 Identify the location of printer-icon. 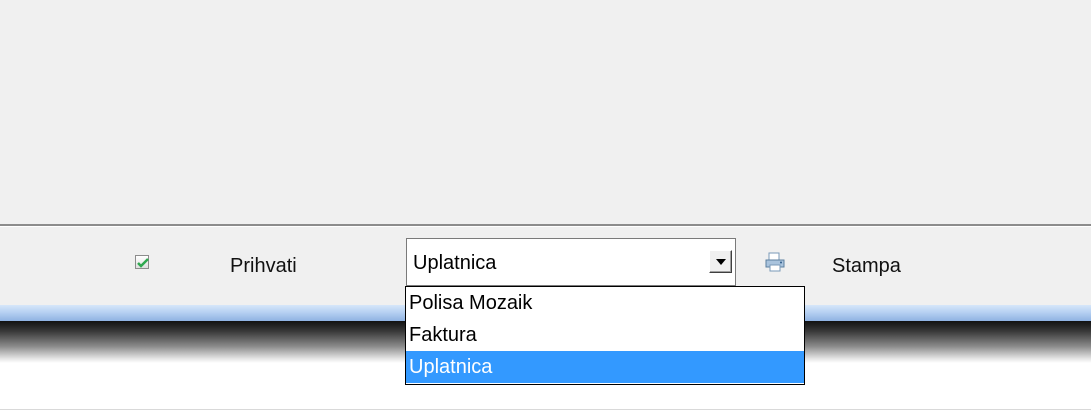
(775, 262).